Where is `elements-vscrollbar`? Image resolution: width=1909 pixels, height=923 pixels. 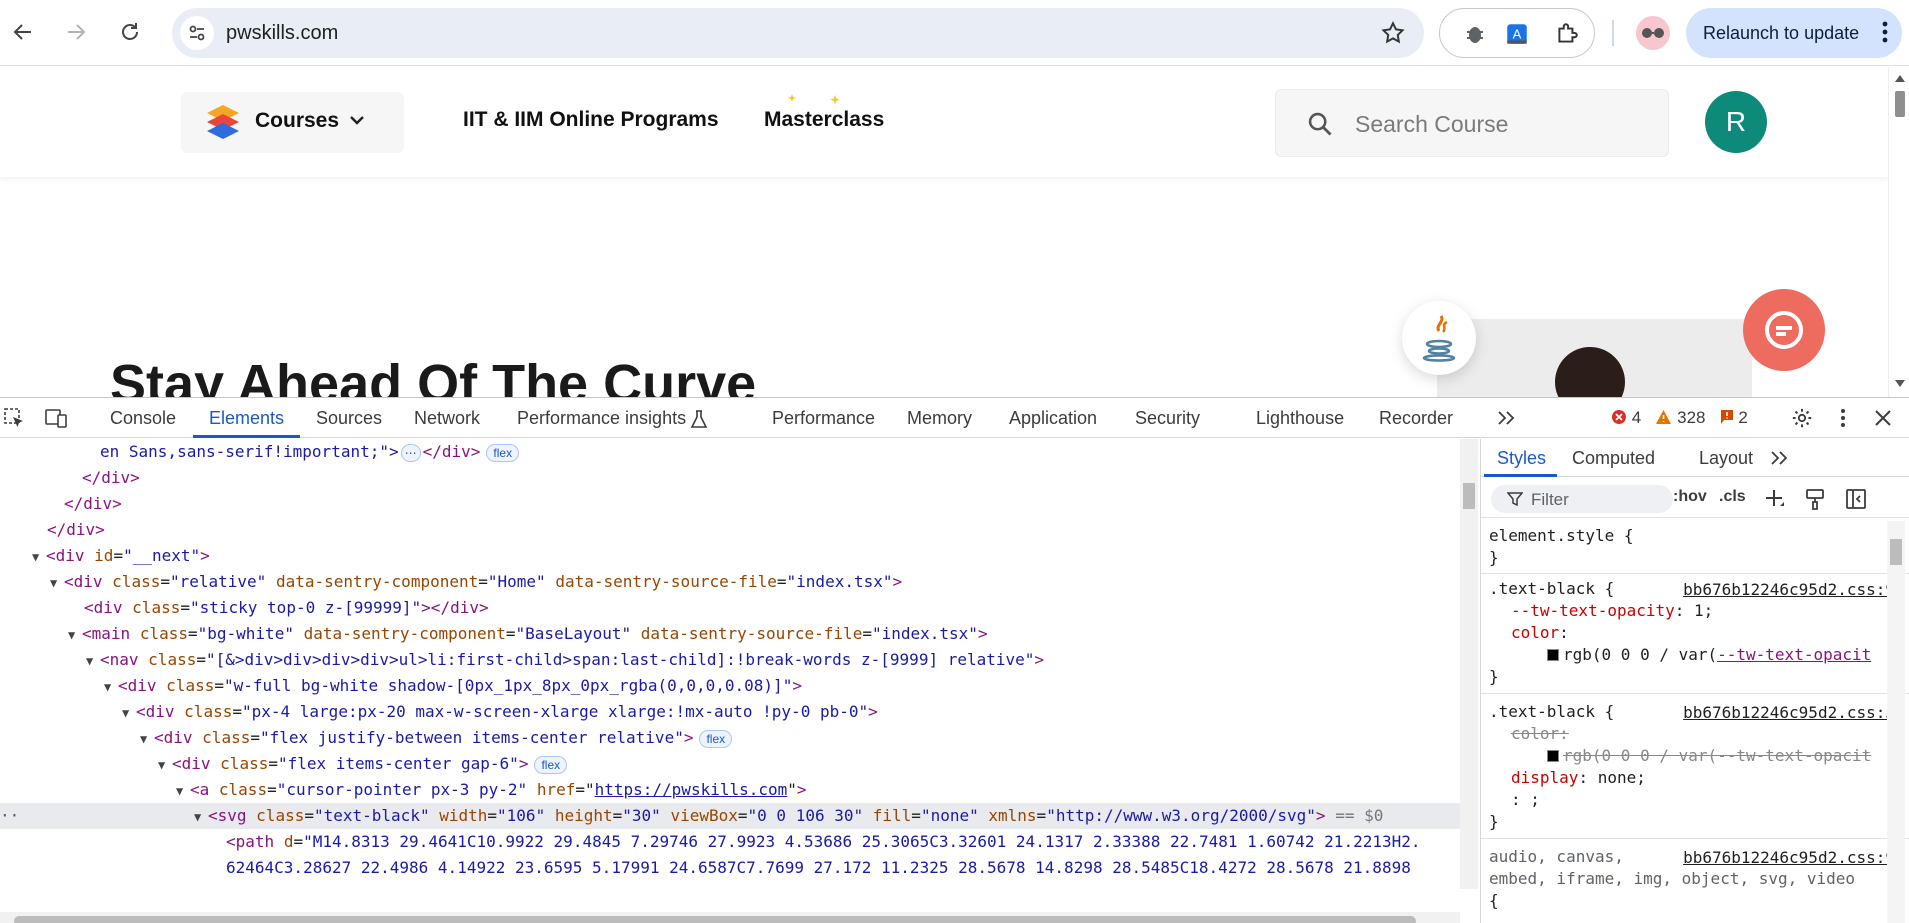
elements-vscrollbar is located at coordinates (1469, 664).